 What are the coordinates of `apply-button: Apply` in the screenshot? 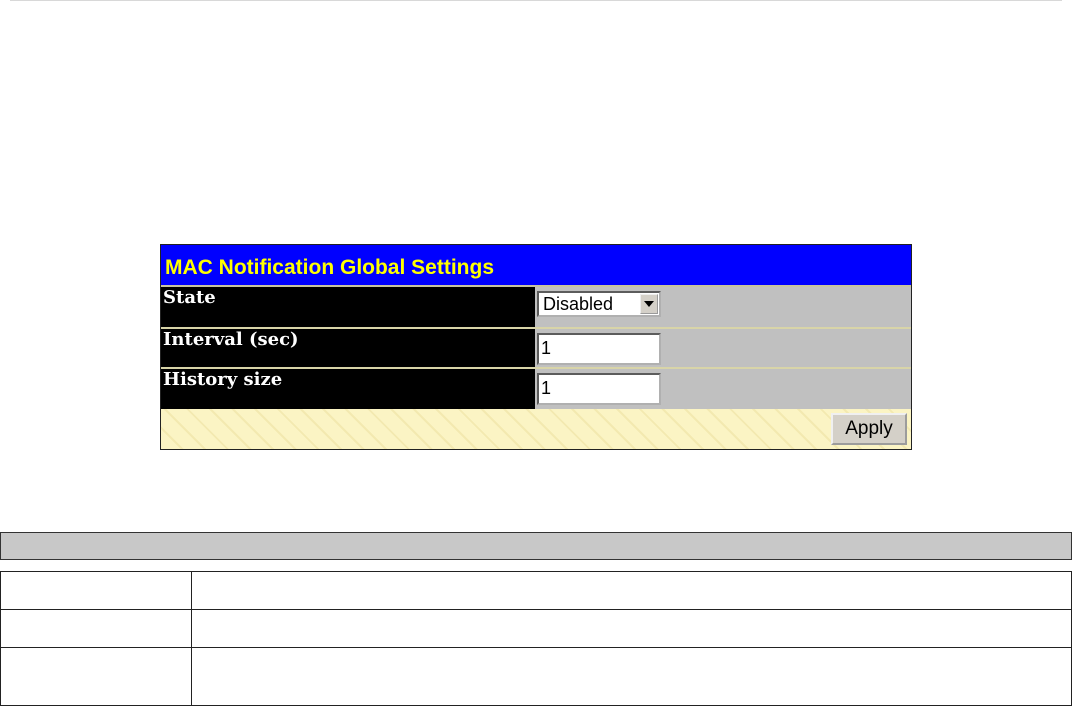 It's located at (869, 429).